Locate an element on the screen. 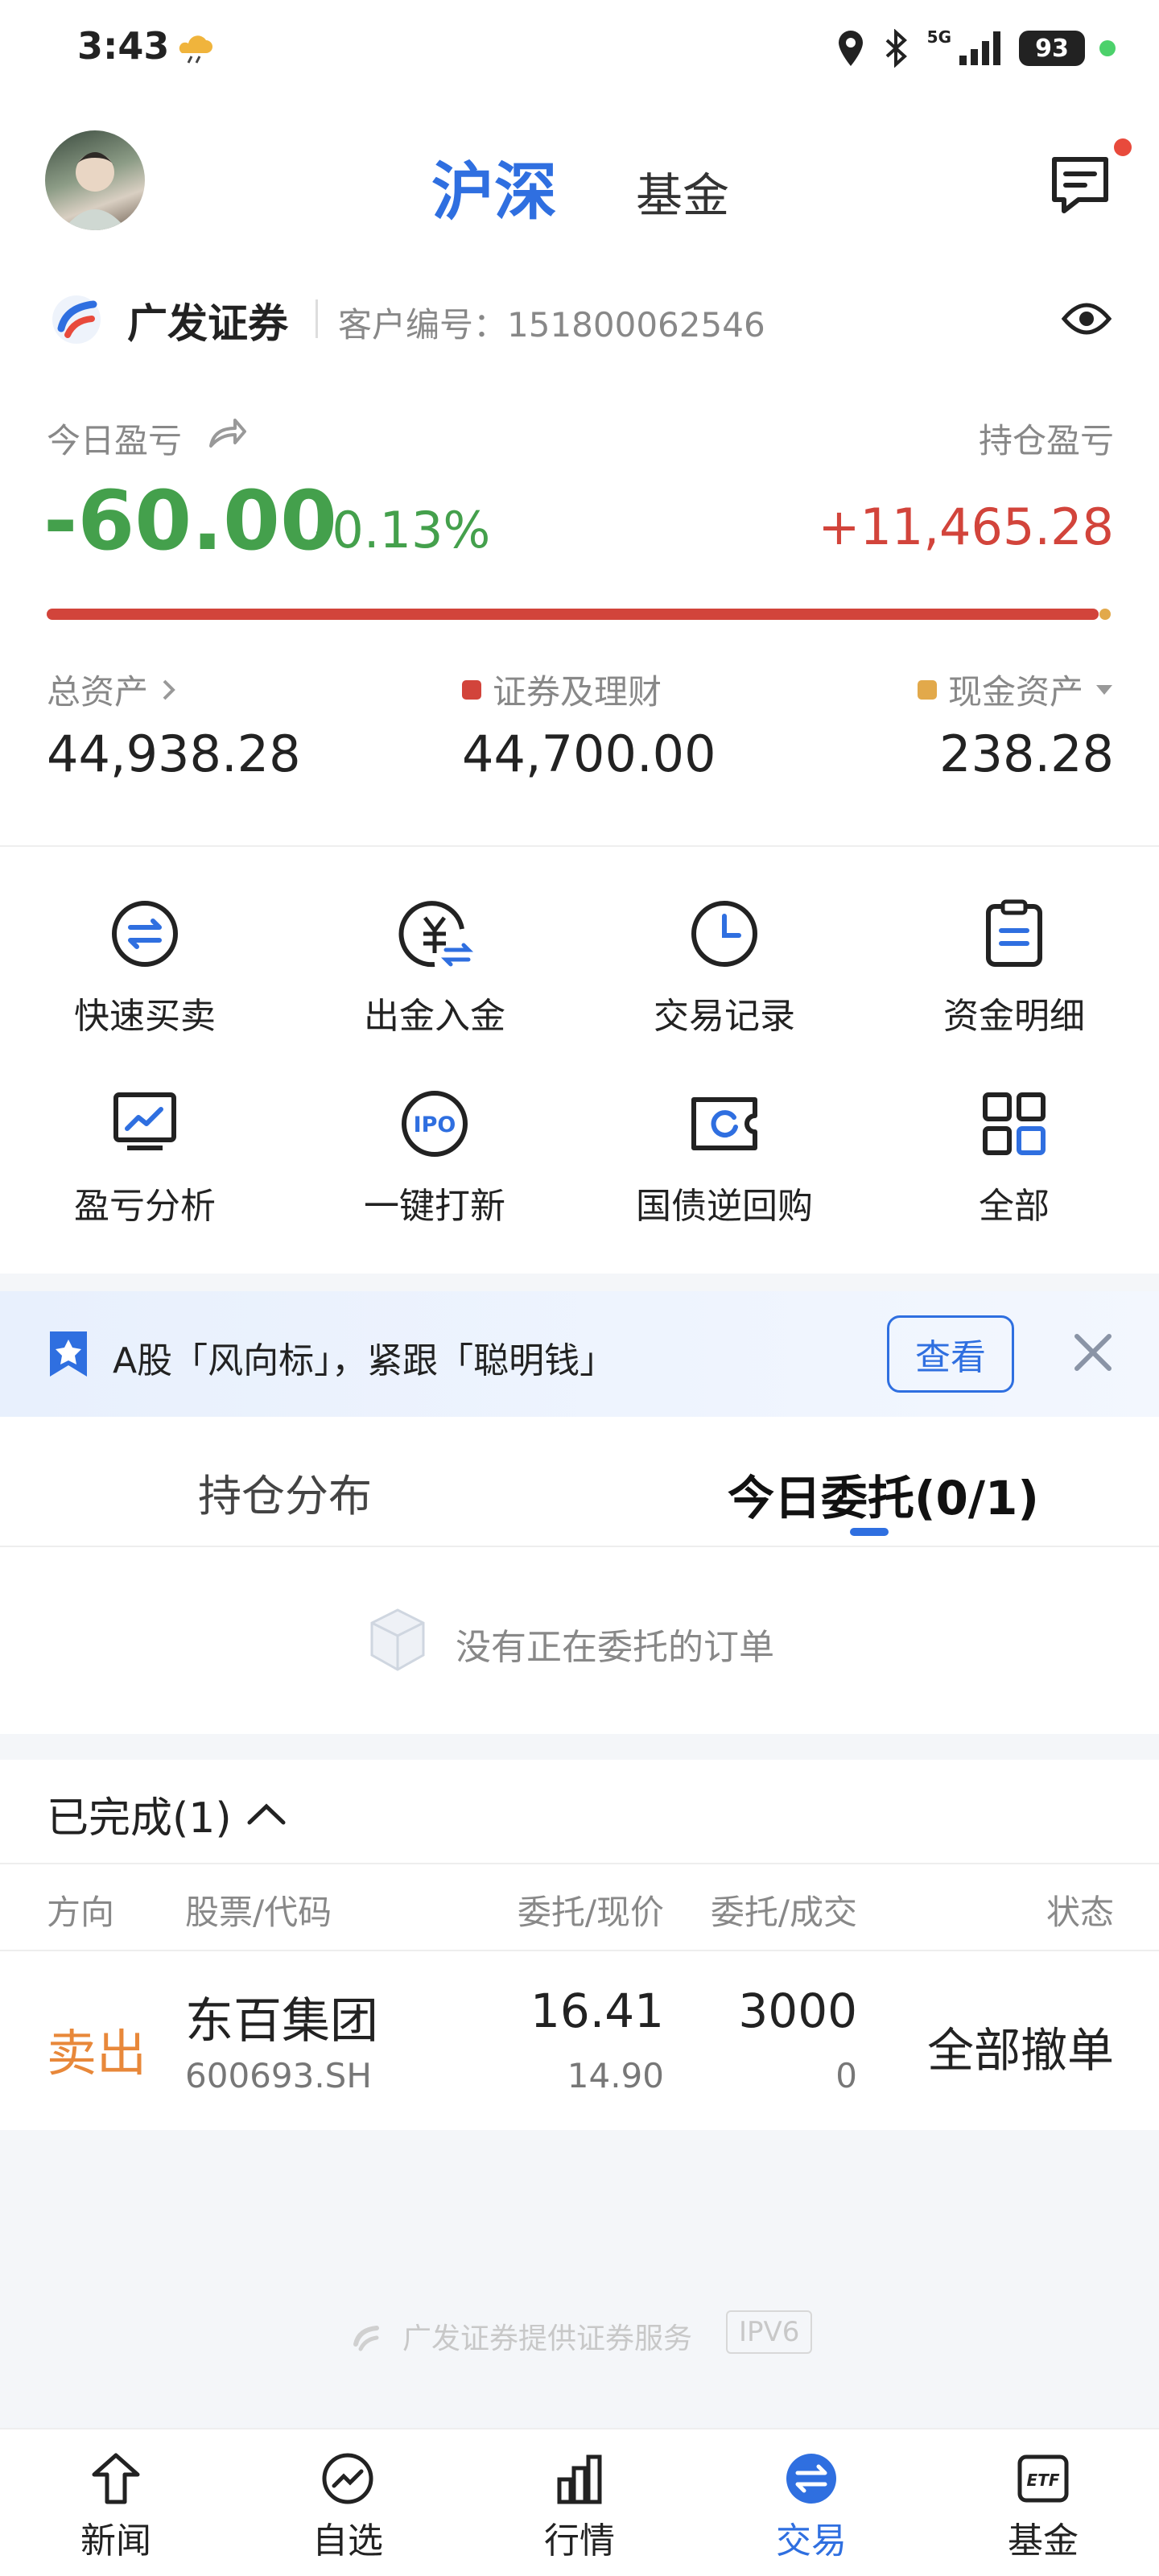 The image size is (1159, 2576). nav-label: 基金 is located at coordinates (1043, 2541).